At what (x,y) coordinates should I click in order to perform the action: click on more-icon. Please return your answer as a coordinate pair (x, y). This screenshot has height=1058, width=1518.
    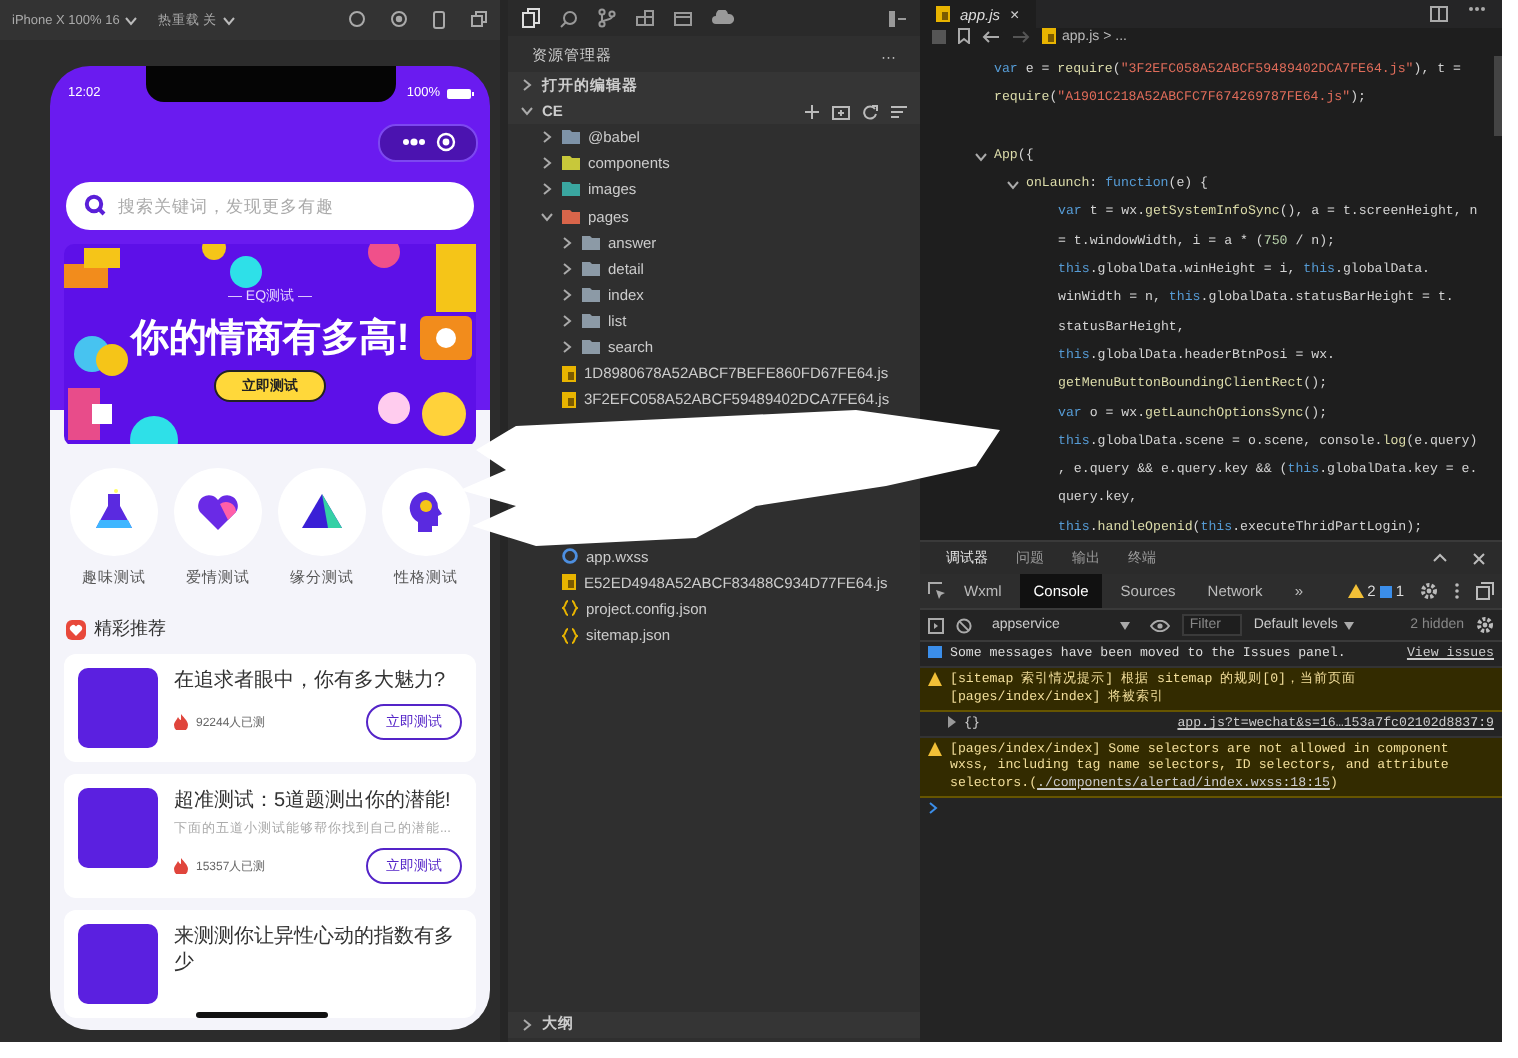
    Looking at the image, I should click on (1477, 9).